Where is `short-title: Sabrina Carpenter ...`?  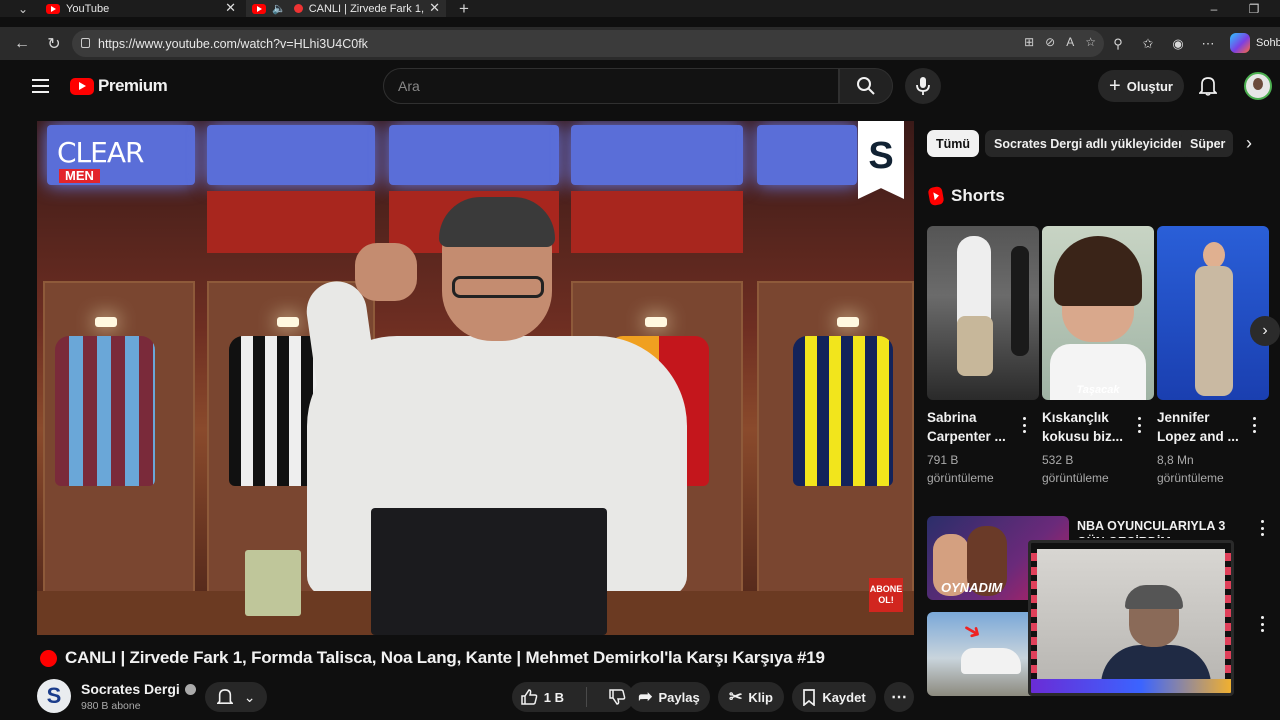 short-title: Sabrina Carpenter ... is located at coordinates (971, 427).